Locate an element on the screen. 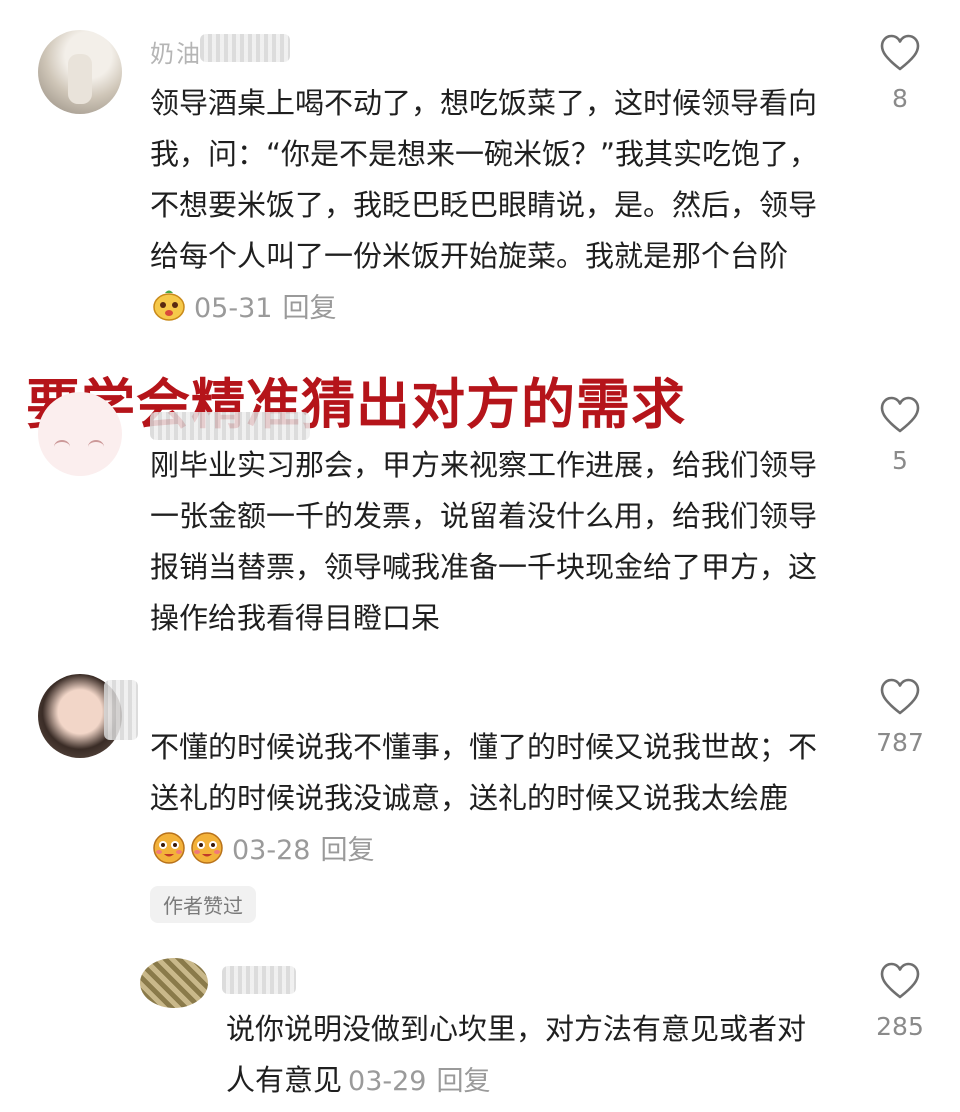  comment-date: 03-28 is located at coordinates (271, 850).